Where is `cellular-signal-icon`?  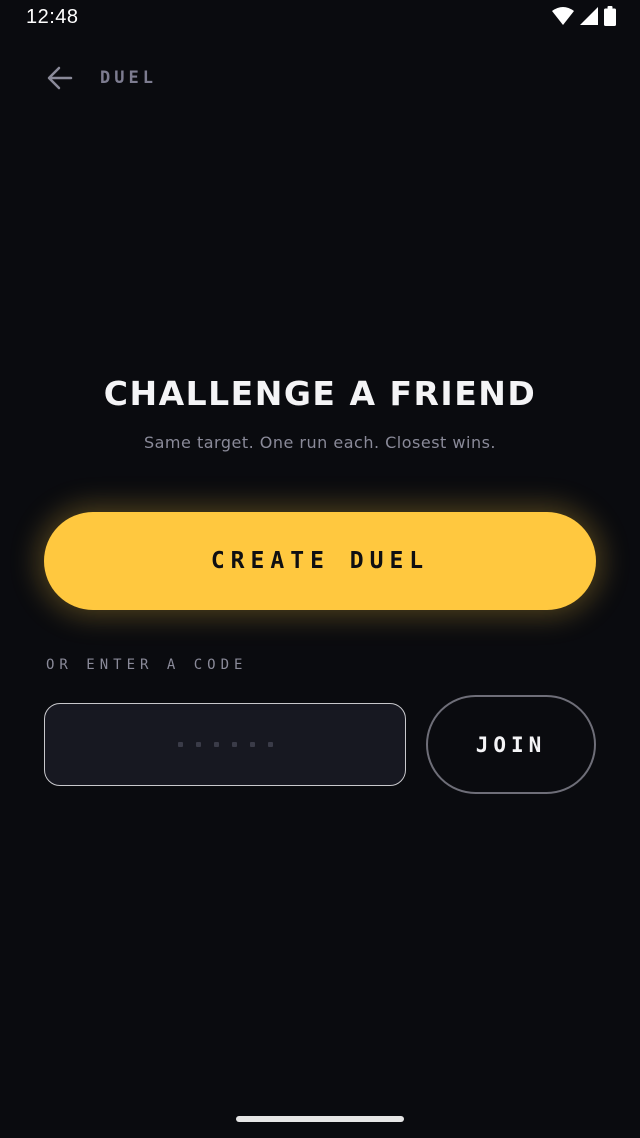
cellular-signal-icon is located at coordinates (589, 18).